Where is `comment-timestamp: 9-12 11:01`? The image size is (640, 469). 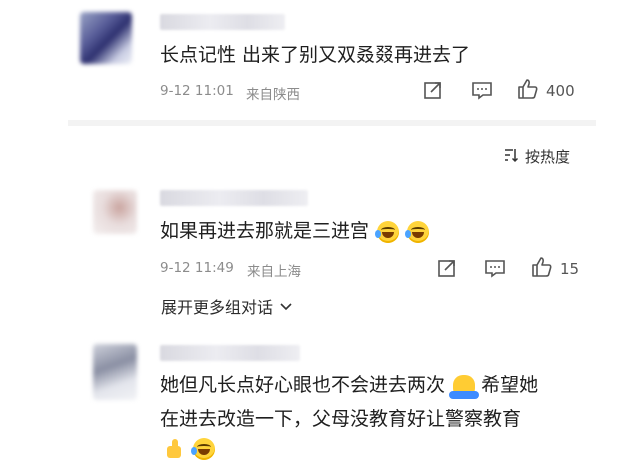 comment-timestamp: 9-12 11:01 is located at coordinates (197, 91).